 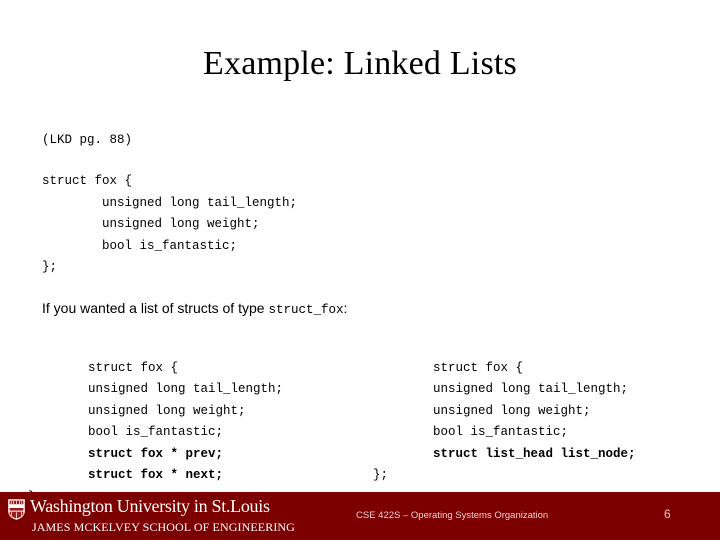 What do you see at coordinates (381, 475) in the screenshot?
I see `code-right-tail: };` at bounding box center [381, 475].